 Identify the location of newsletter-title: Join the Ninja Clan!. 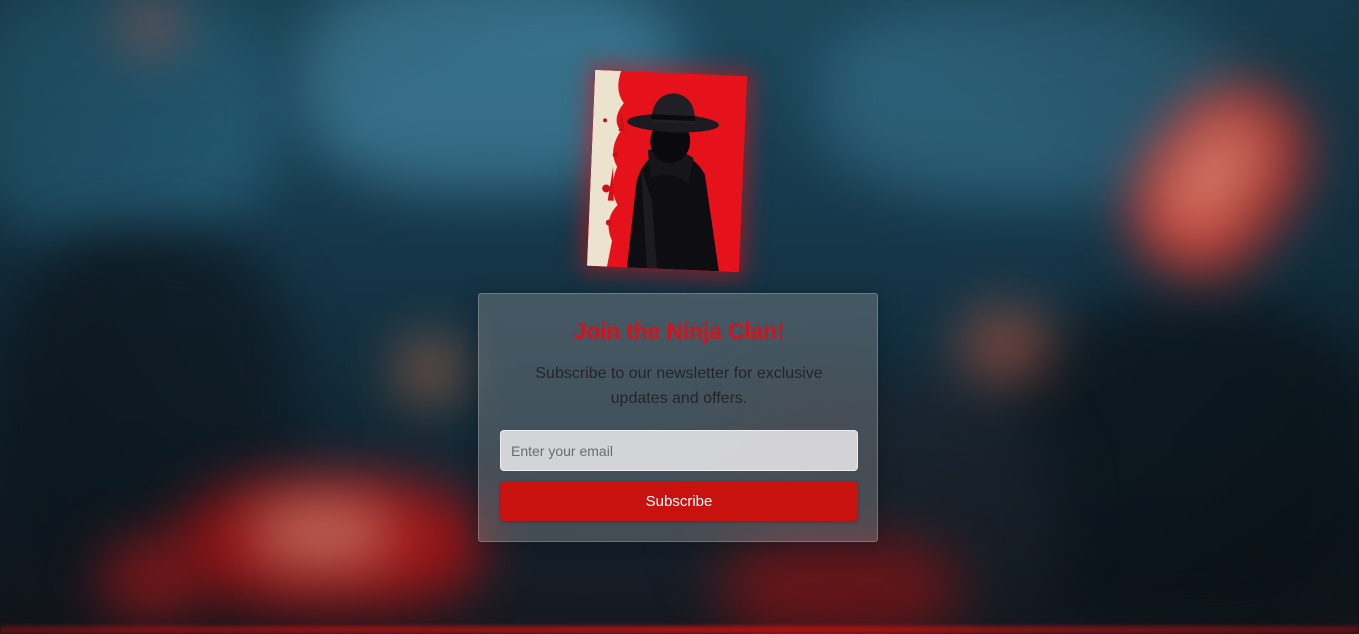
(679, 331).